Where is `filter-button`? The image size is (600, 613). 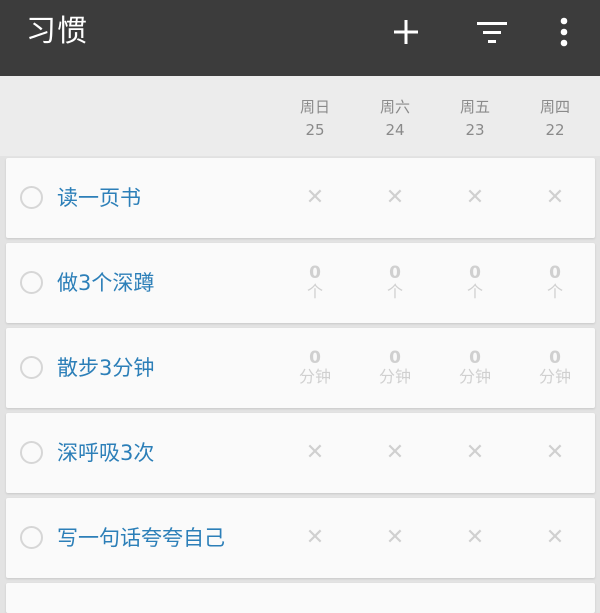 filter-button is located at coordinates (492, 32).